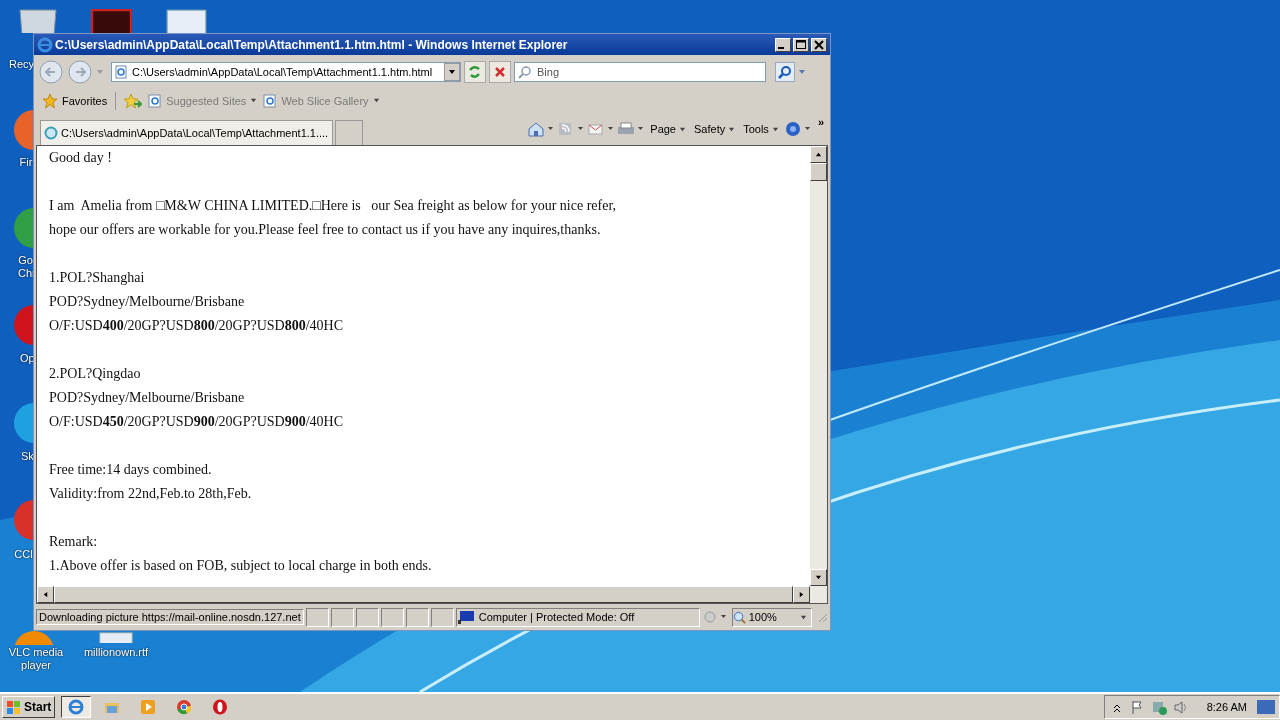 The image size is (1280, 720). What do you see at coordinates (631, 129) in the screenshot?
I see `print-button` at bounding box center [631, 129].